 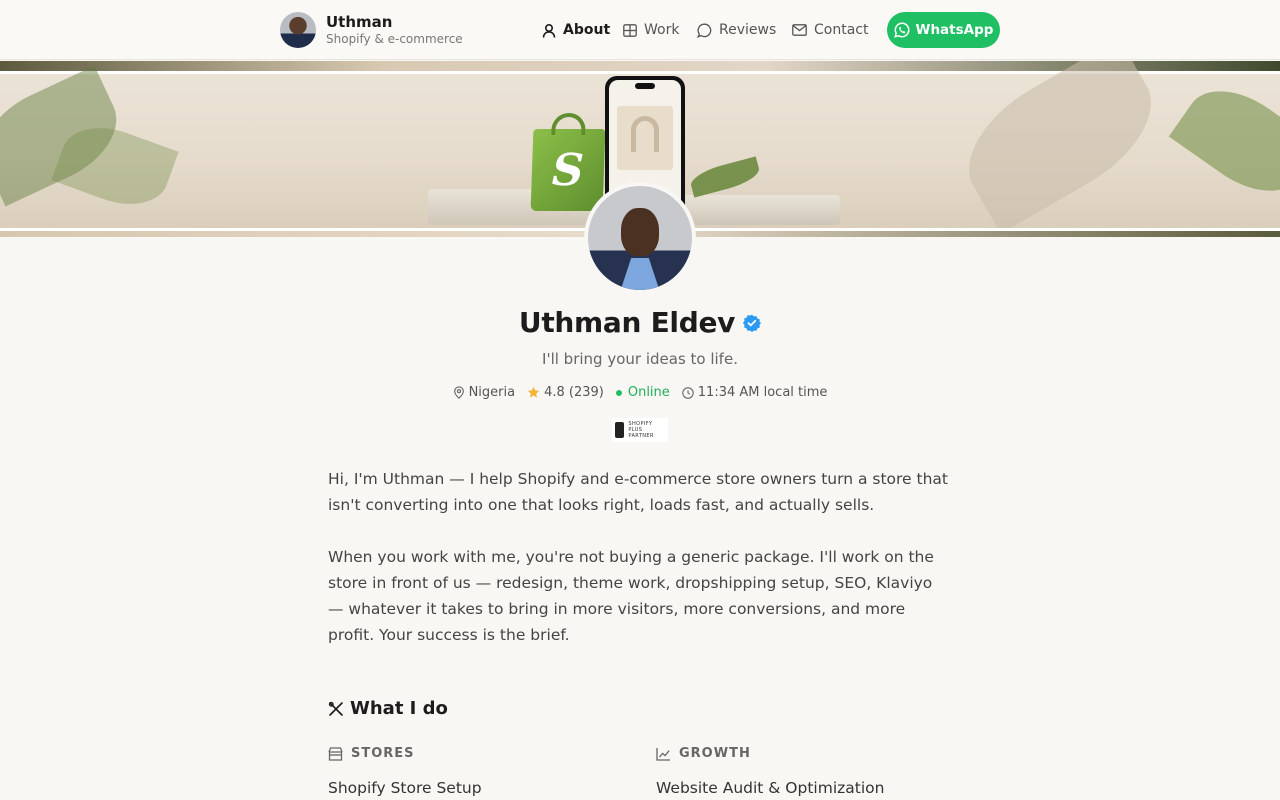 I want to click on online-status: Online, so click(x=642, y=392).